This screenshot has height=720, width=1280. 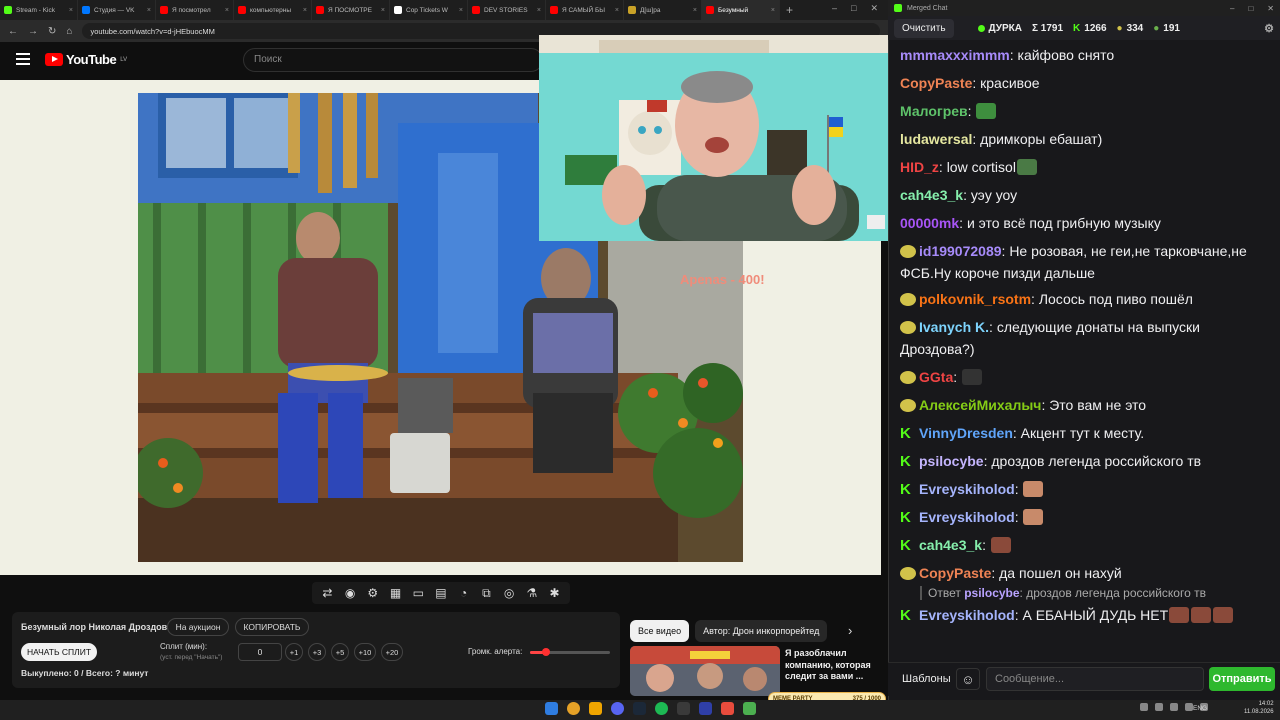 I want to click on add-5-button: +5, so click(x=340, y=652).